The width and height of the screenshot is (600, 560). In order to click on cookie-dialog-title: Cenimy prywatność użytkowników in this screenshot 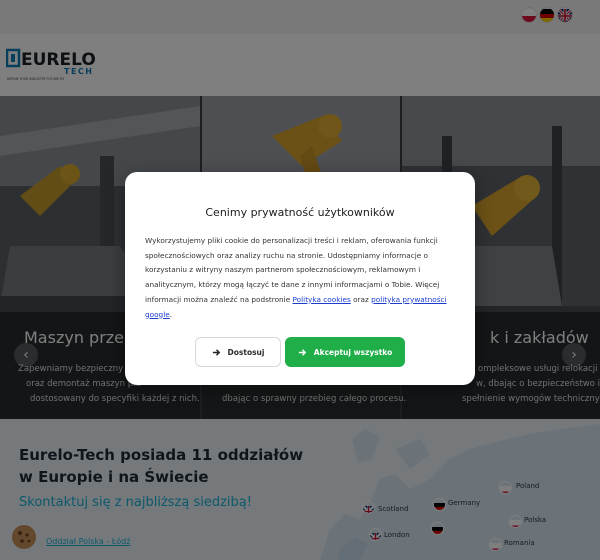, I will do `click(300, 212)`.